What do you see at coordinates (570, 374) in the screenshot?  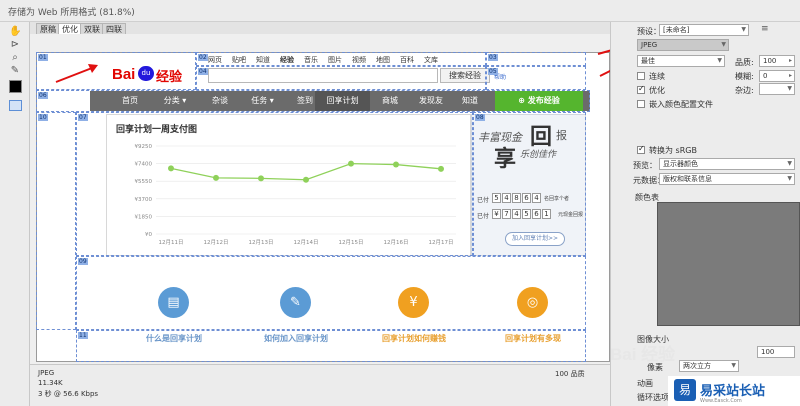 I see `status-quality: 100 品质` at bounding box center [570, 374].